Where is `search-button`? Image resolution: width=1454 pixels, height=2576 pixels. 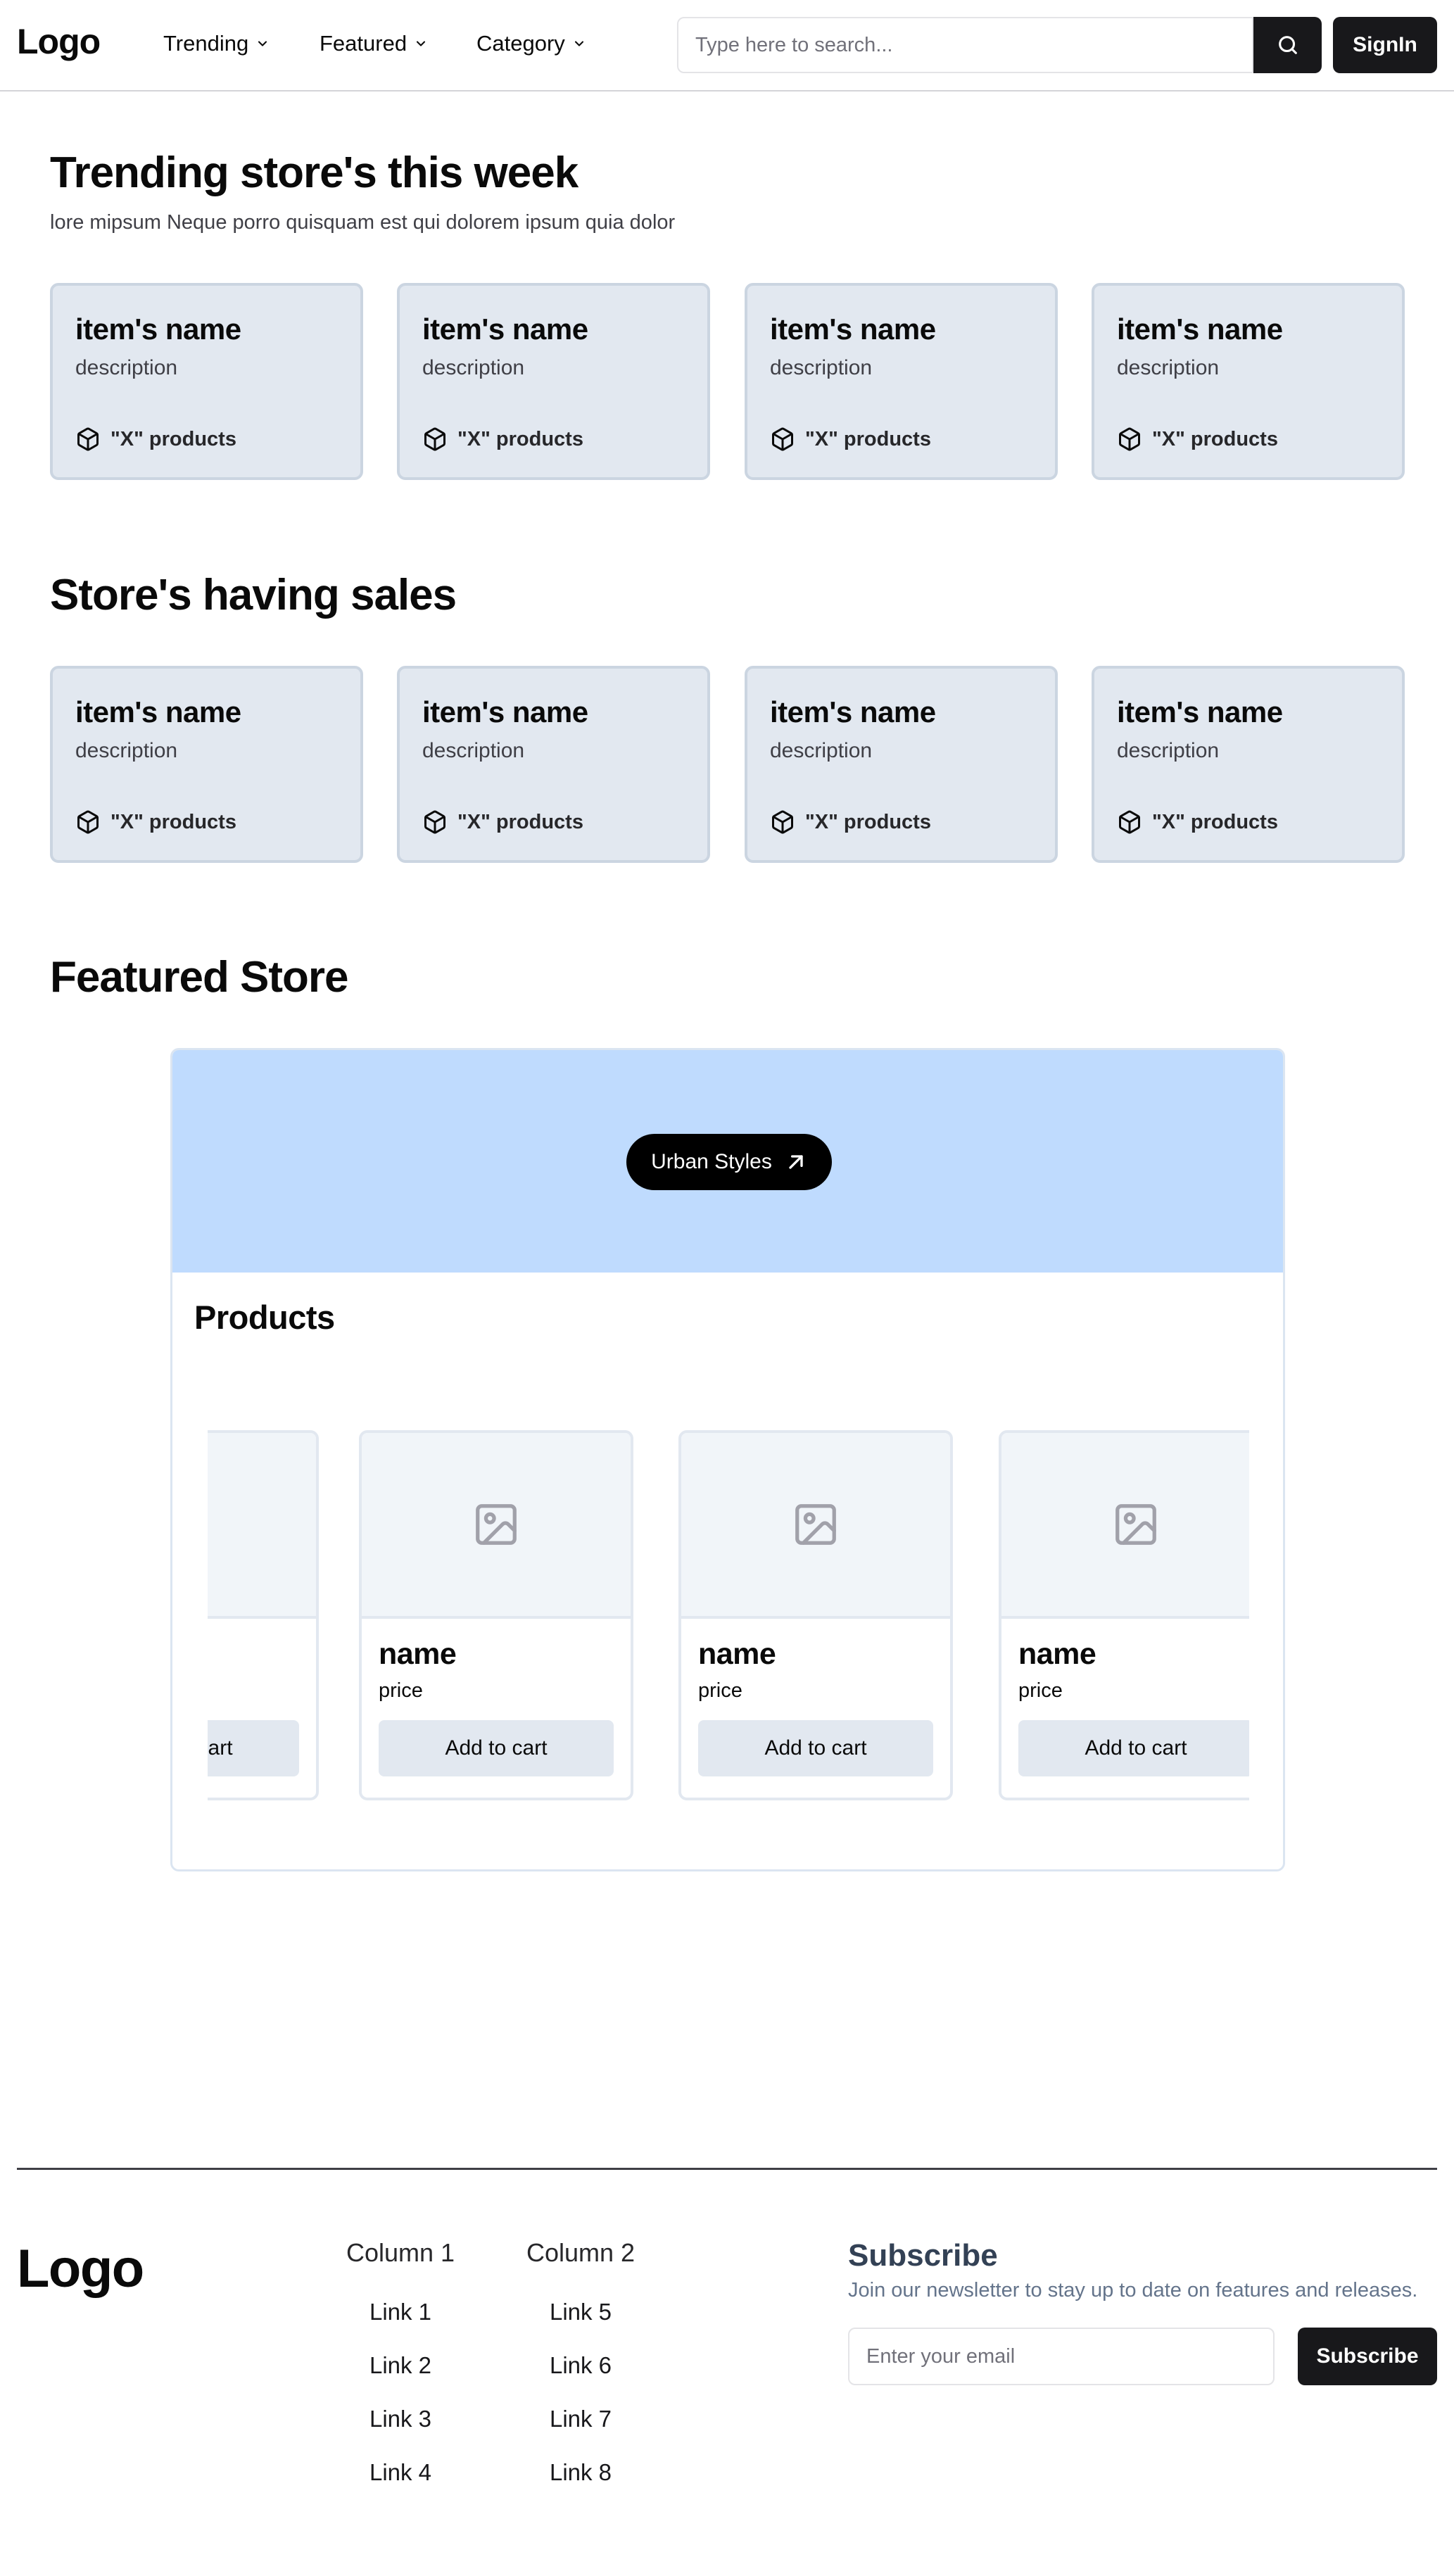
search-button is located at coordinates (1287, 45).